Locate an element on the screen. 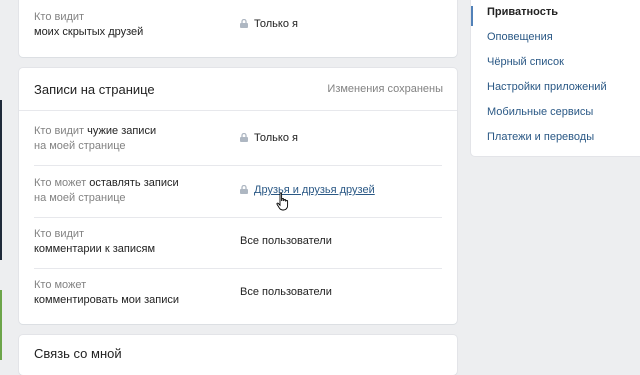 This screenshot has height=375, width=640. hidden-friends-label: Кто видит моих скрытых друзей is located at coordinates (129, 25).